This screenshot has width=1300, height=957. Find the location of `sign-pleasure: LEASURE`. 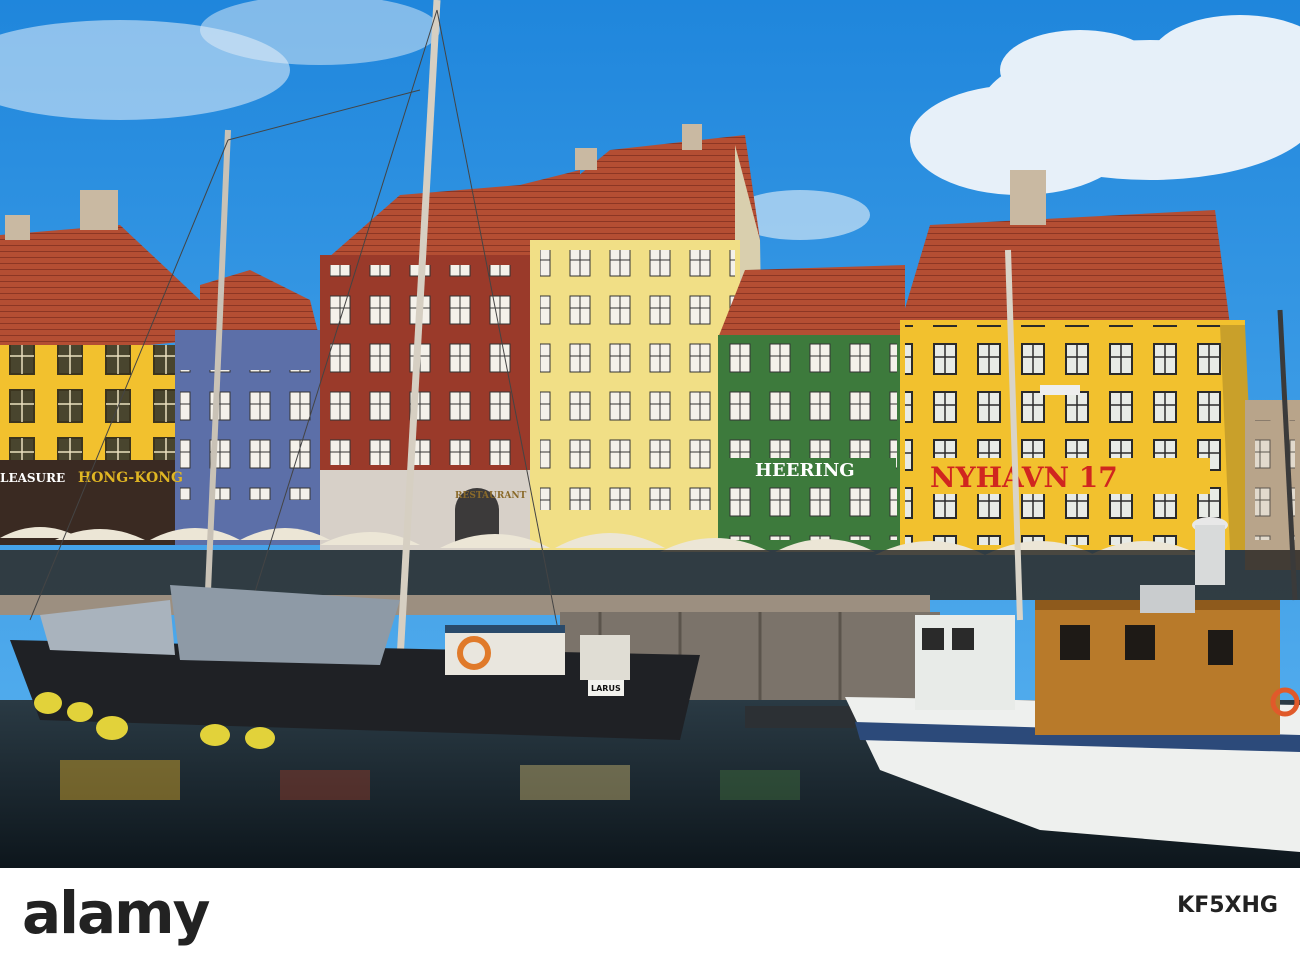

sign-pleasure: LEASURE is located at coordinates (32, 478).